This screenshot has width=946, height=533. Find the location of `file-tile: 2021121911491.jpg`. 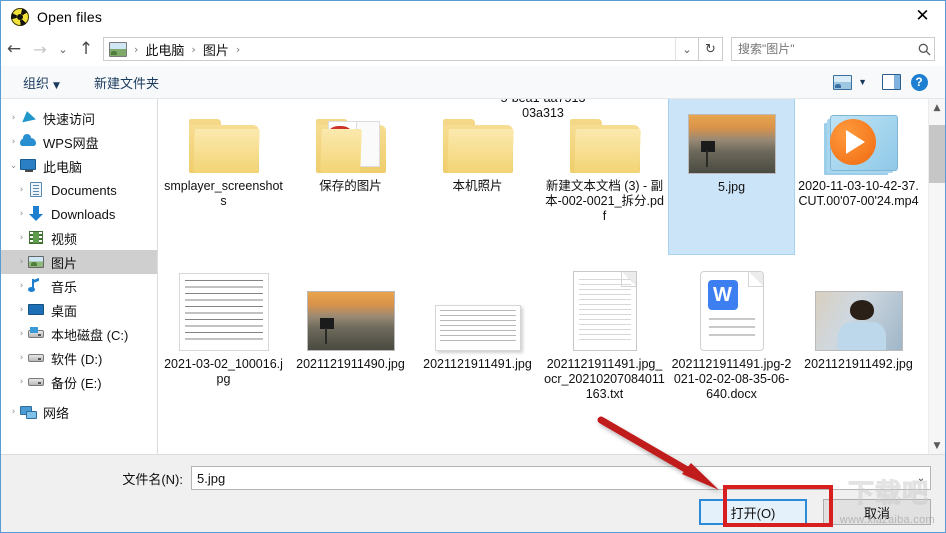

file-tile: 2021121911491.jpg is located at coordinates (477, 344).